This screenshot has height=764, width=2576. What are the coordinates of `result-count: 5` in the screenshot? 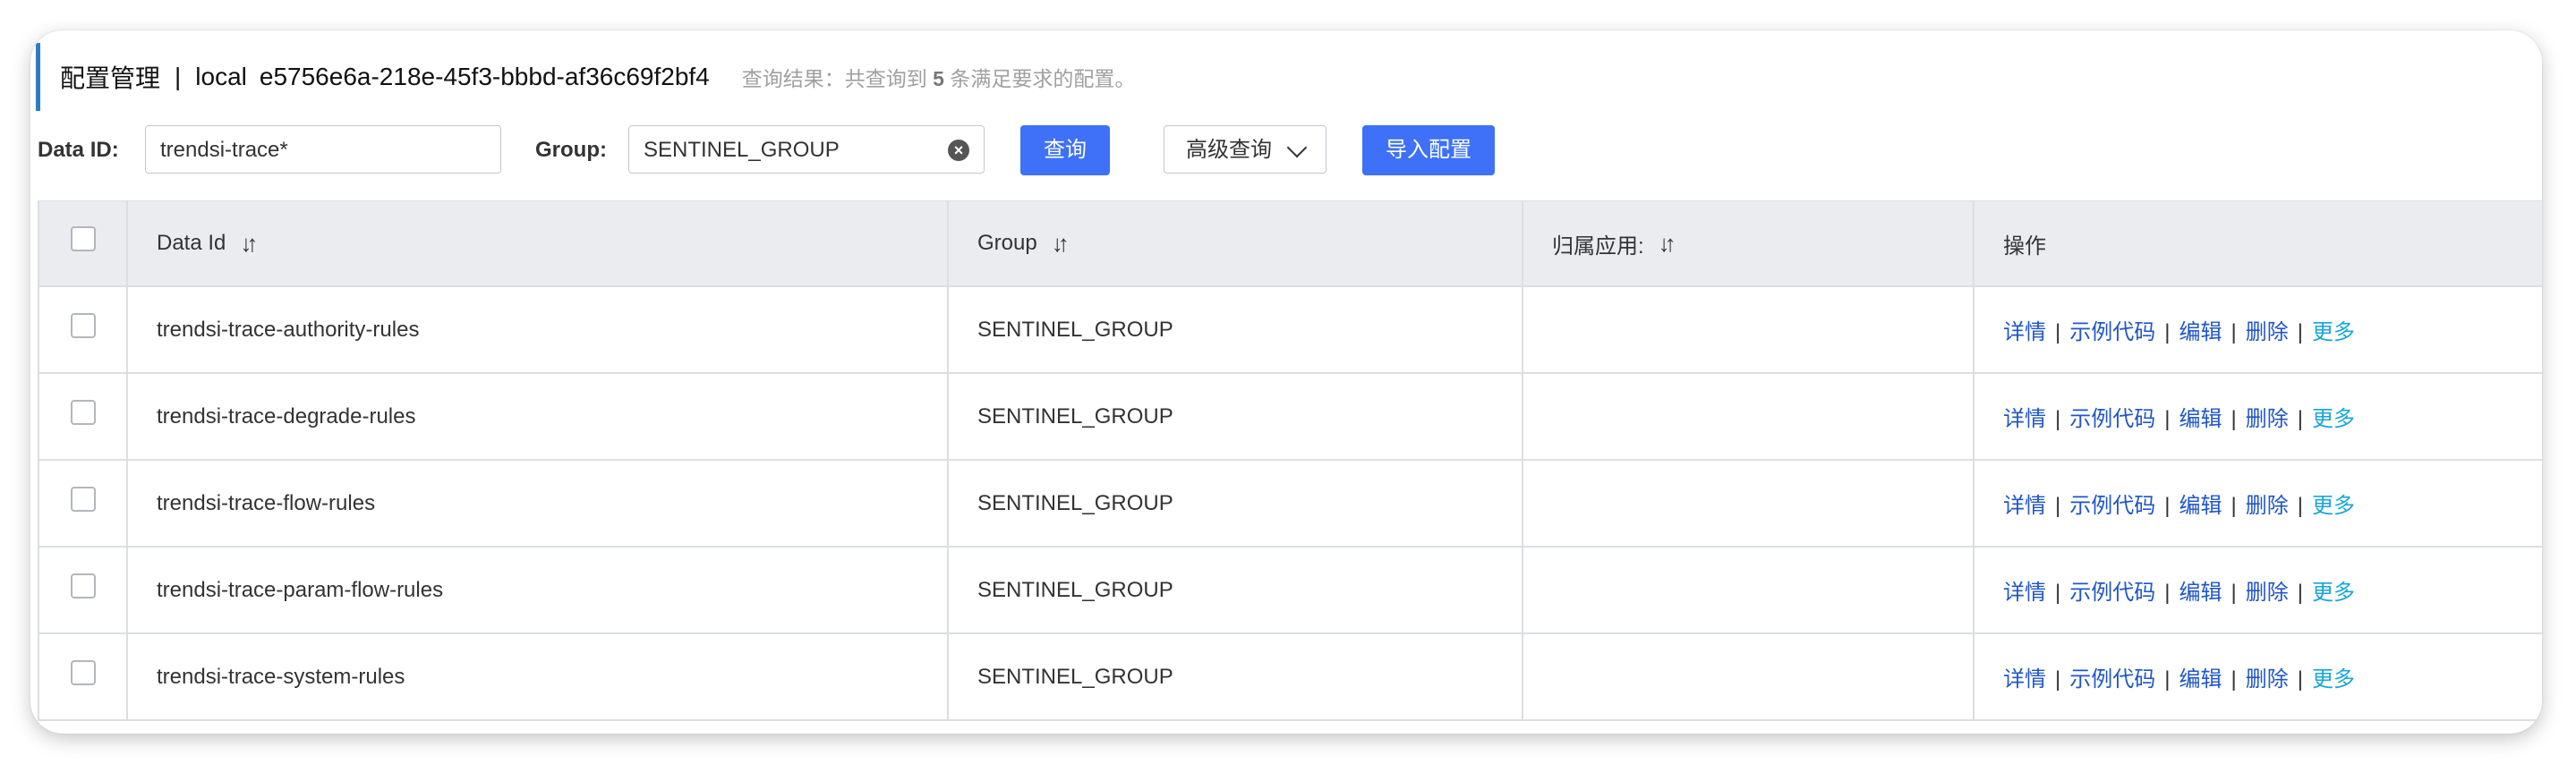 It's located at (938, 79).